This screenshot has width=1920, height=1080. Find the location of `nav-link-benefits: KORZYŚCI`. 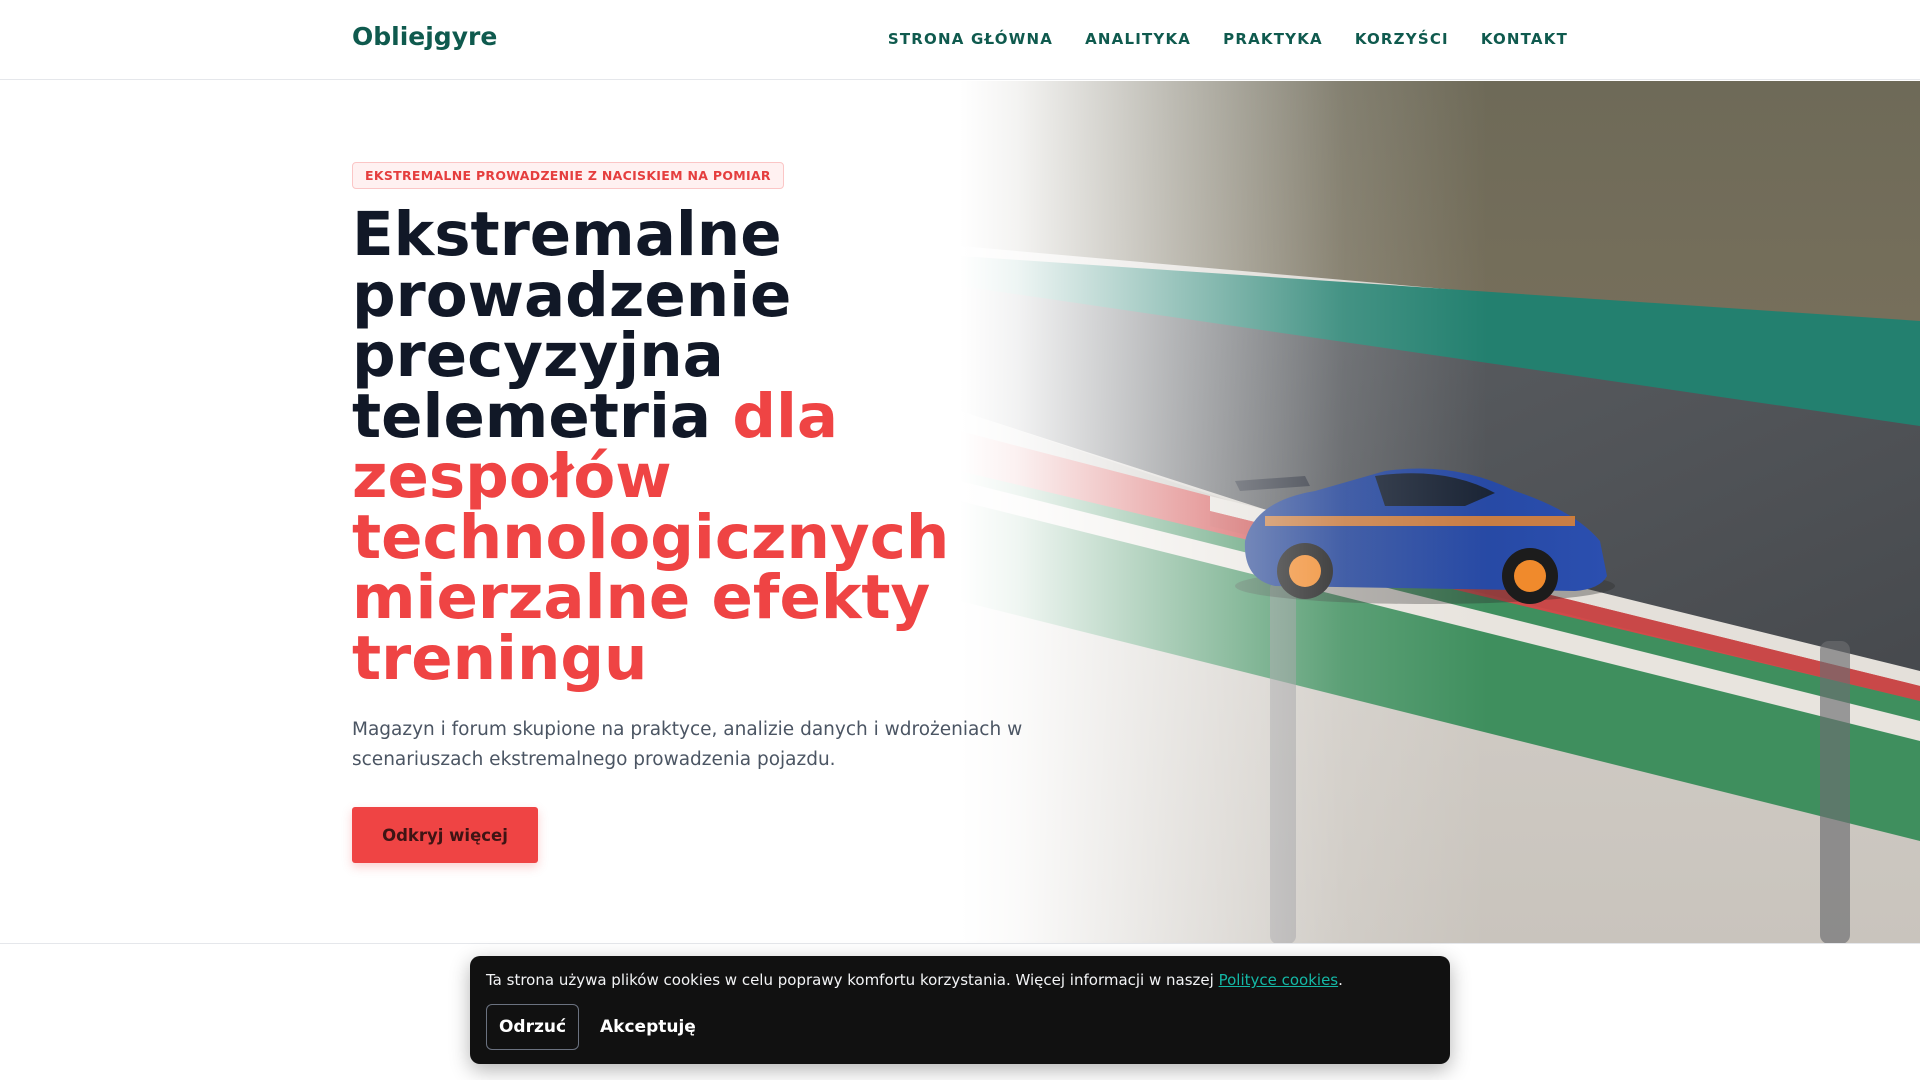

nav-link-benefits: KORZYŚCI is located at coordinates (1402, 39).